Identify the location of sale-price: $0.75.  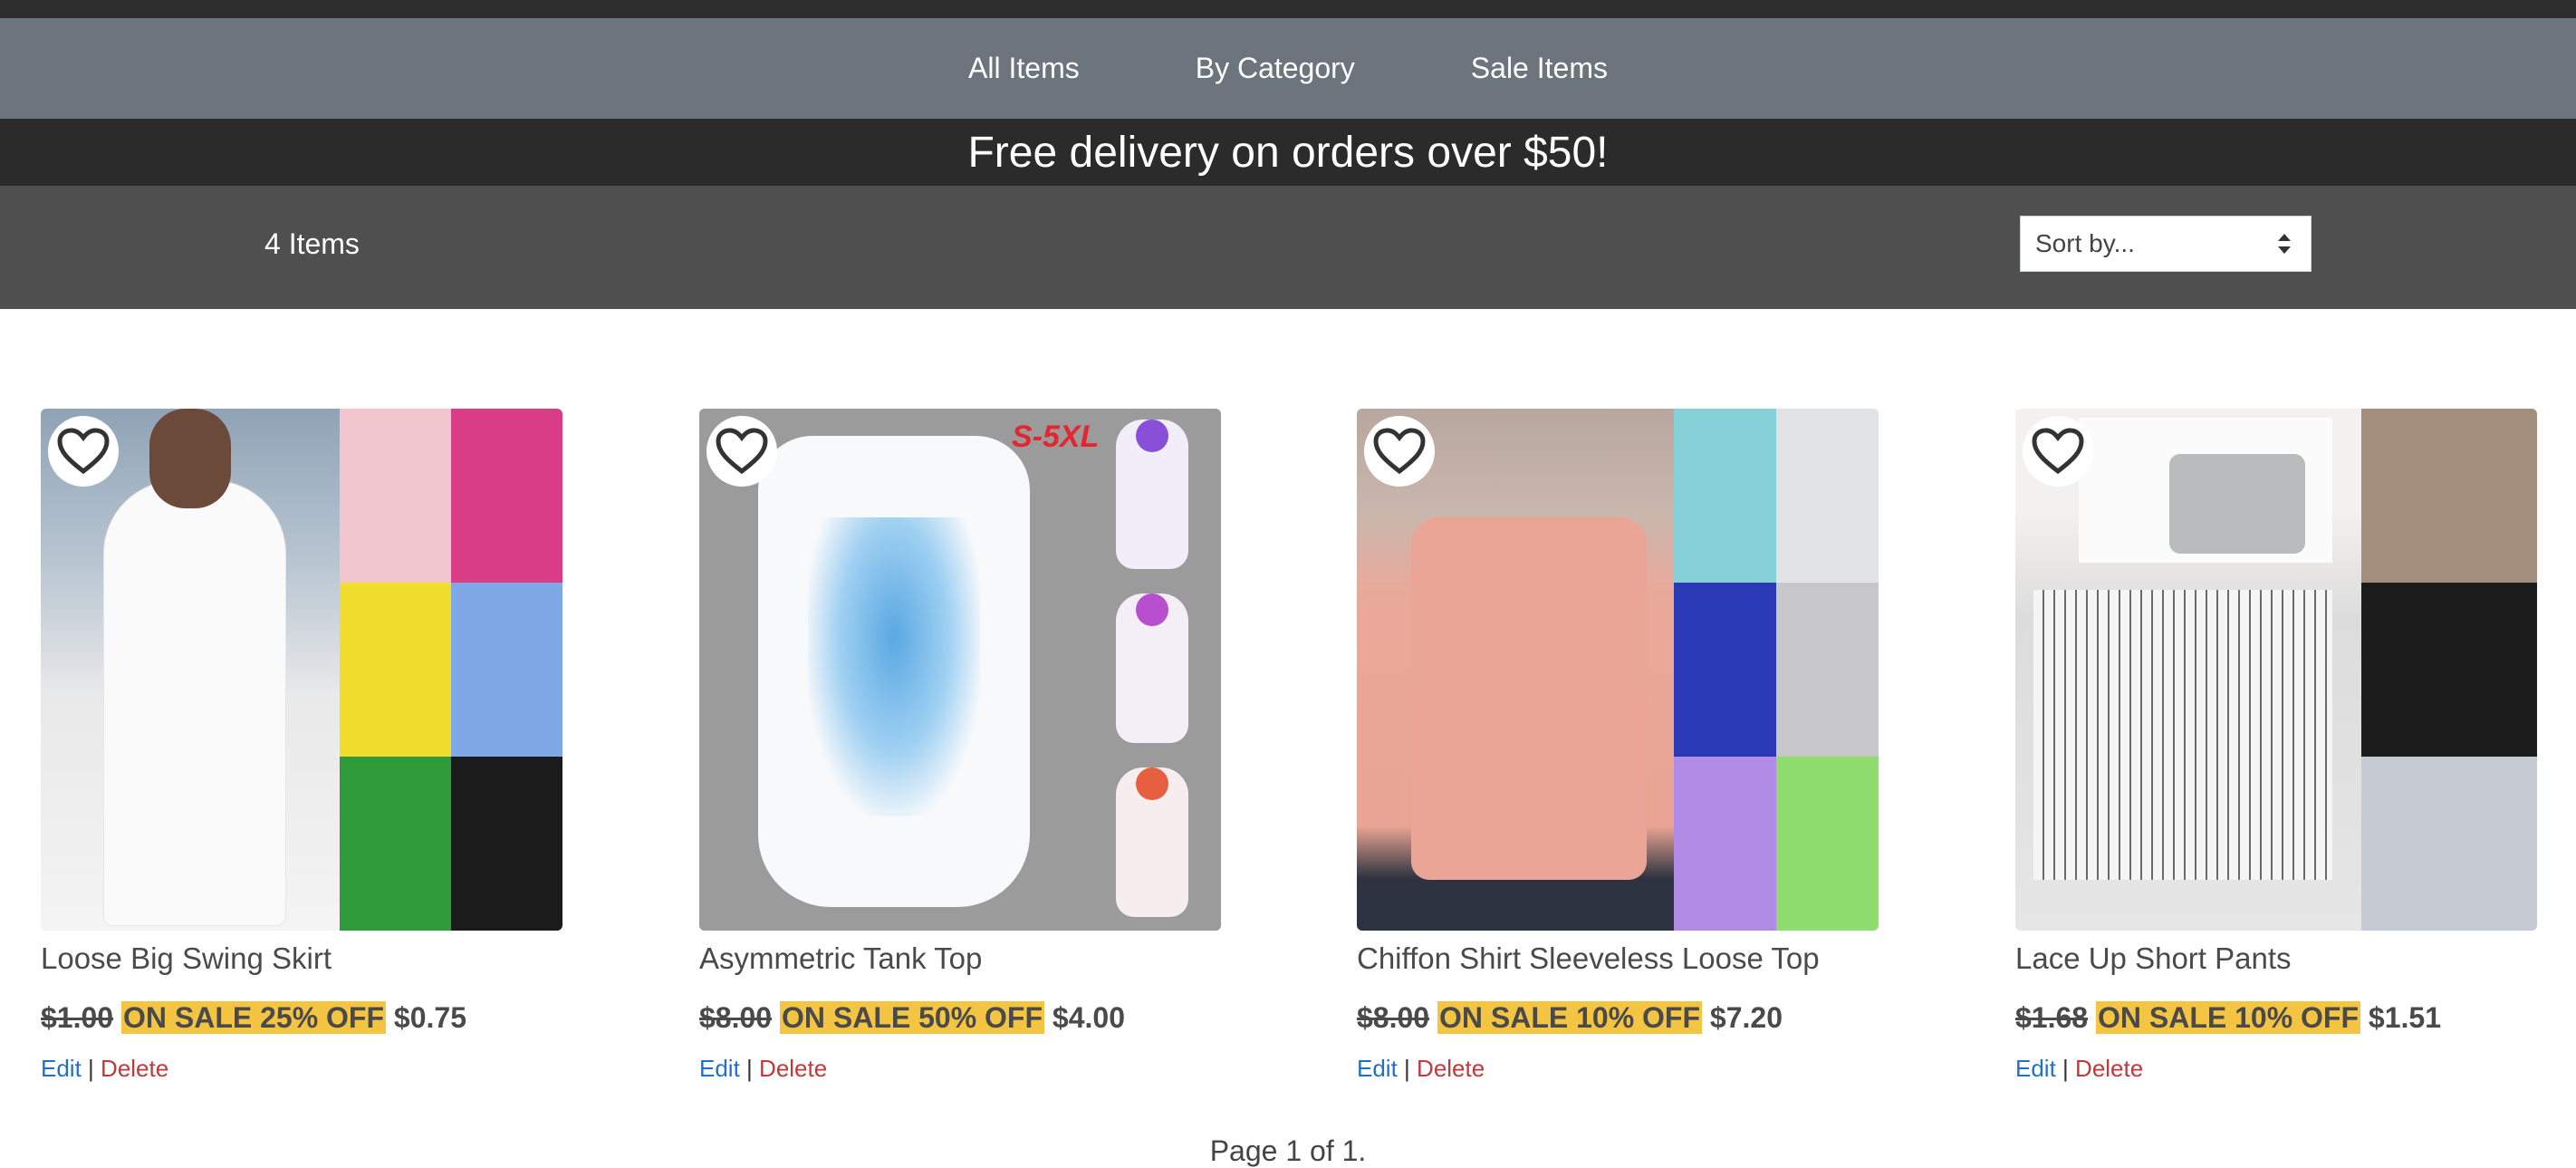
(429, 1017).